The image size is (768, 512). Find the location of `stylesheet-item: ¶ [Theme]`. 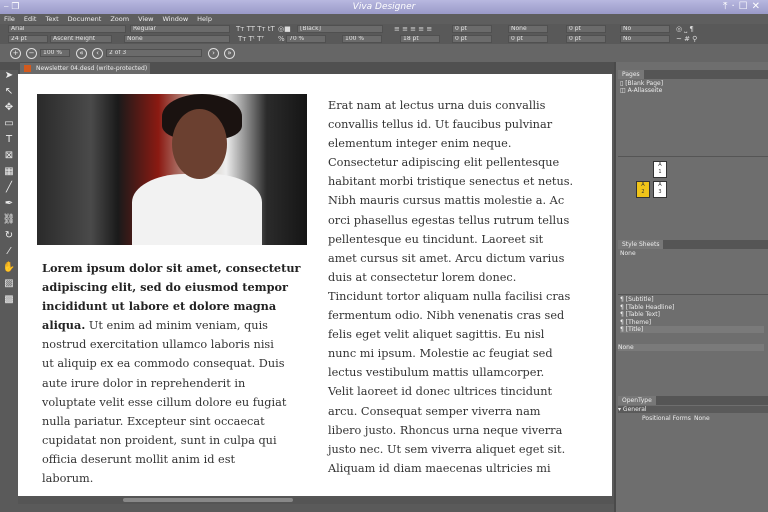

stylesheet-item: ¶ [Theme] is located at coordinates (635, 322).